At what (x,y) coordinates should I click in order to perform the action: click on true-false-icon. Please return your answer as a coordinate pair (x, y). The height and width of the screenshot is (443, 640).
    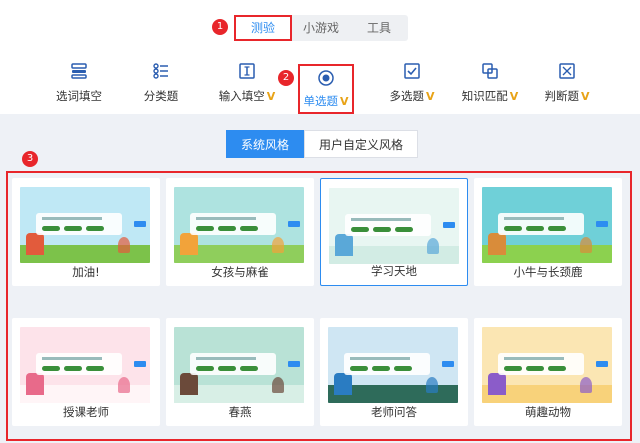
    Looking at the image, I should click on (567, 71).